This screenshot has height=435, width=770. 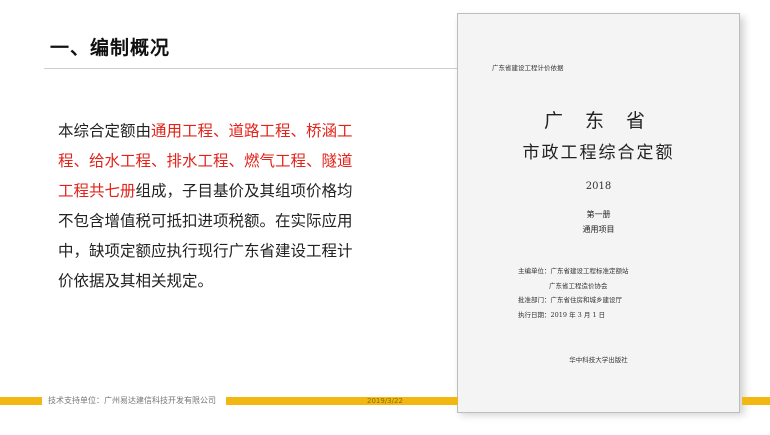 What do you see at coordinates (598, 153) in the screenshot?
I see `book-title: 市政工程综合定额` at bounding box center [598, 153].